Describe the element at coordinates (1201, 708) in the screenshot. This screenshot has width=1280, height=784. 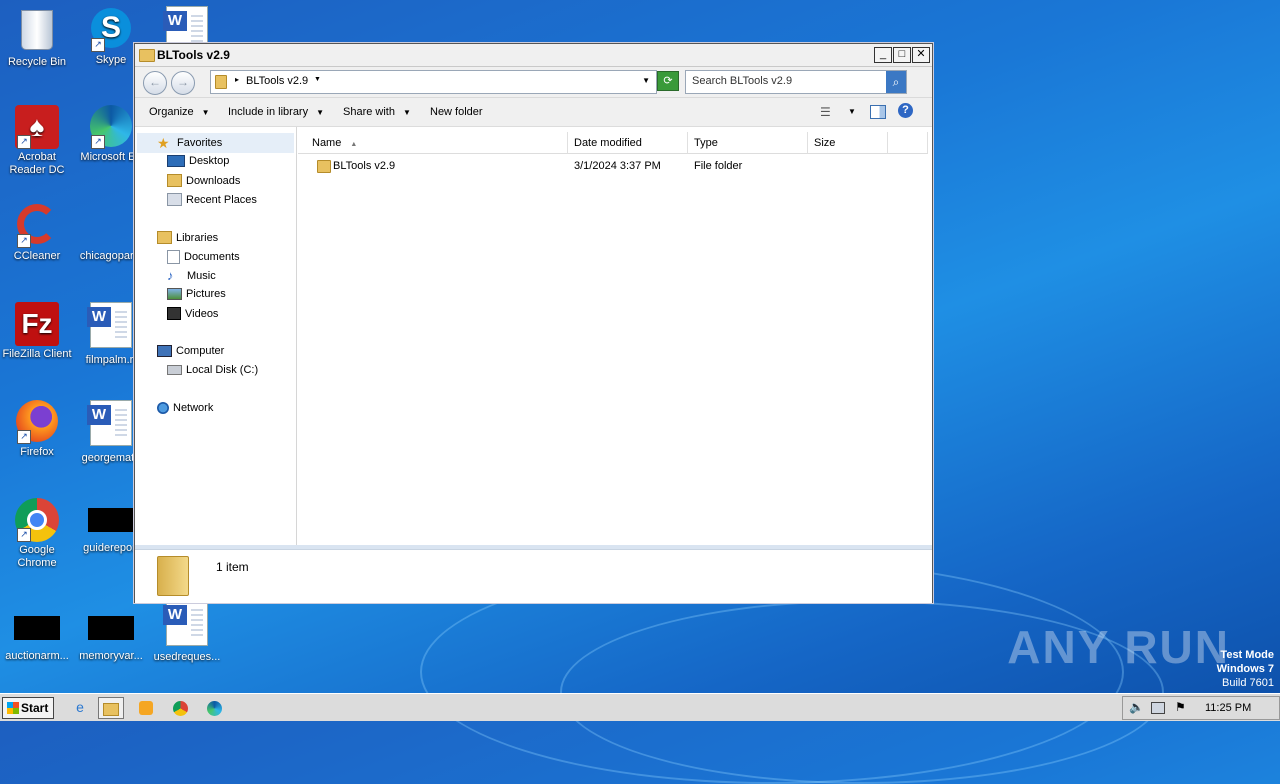
I see `system-tray: 🔈 ⚑ 11:25 PM` at that location.